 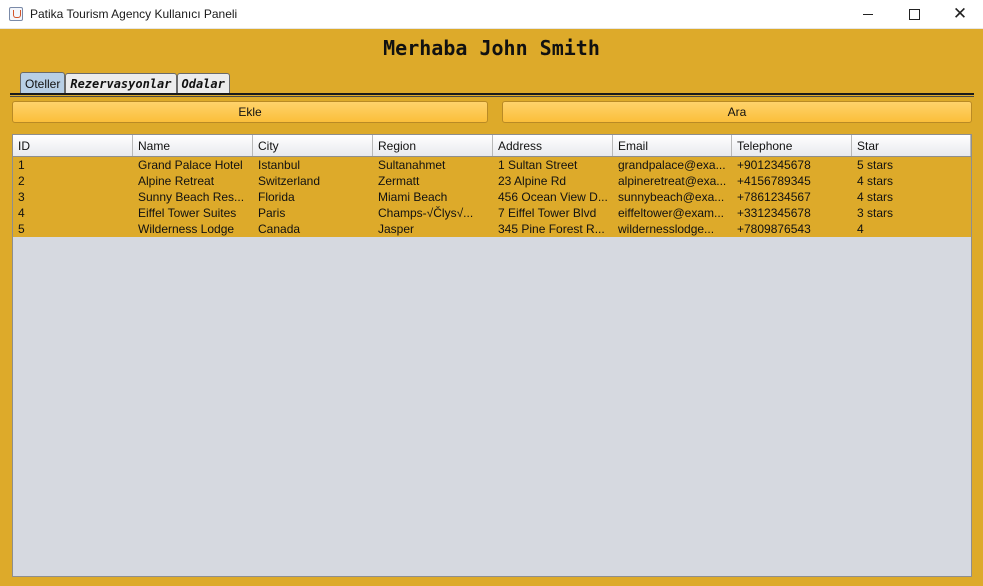 I want to click on cell-city: Istanbul, so click(x=279, y=165).